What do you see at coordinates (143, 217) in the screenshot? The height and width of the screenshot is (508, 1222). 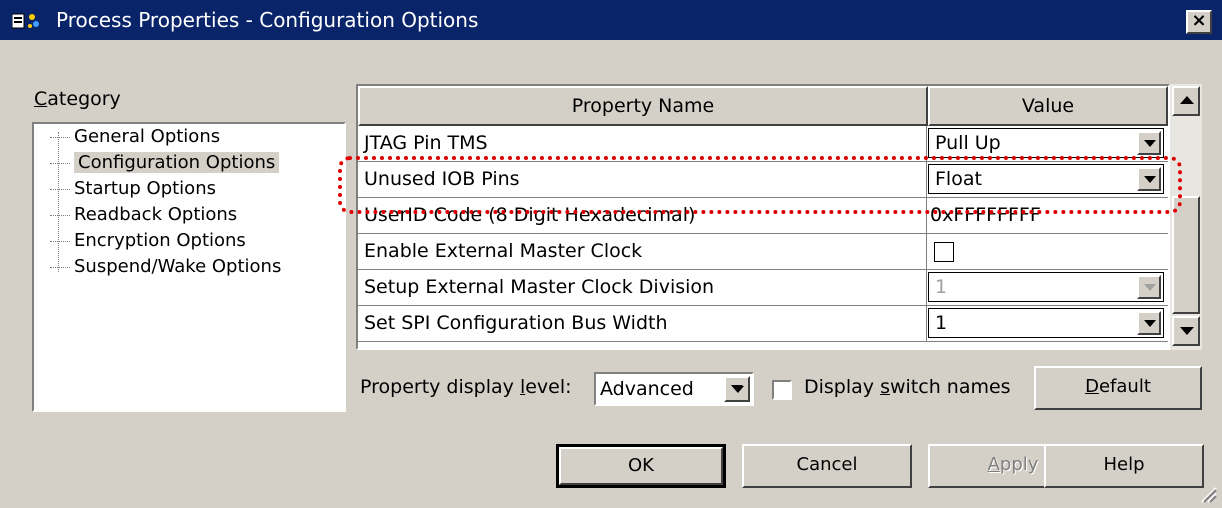 I see `tree-item-readback: Readback Options` at bounding box center [143, 217].